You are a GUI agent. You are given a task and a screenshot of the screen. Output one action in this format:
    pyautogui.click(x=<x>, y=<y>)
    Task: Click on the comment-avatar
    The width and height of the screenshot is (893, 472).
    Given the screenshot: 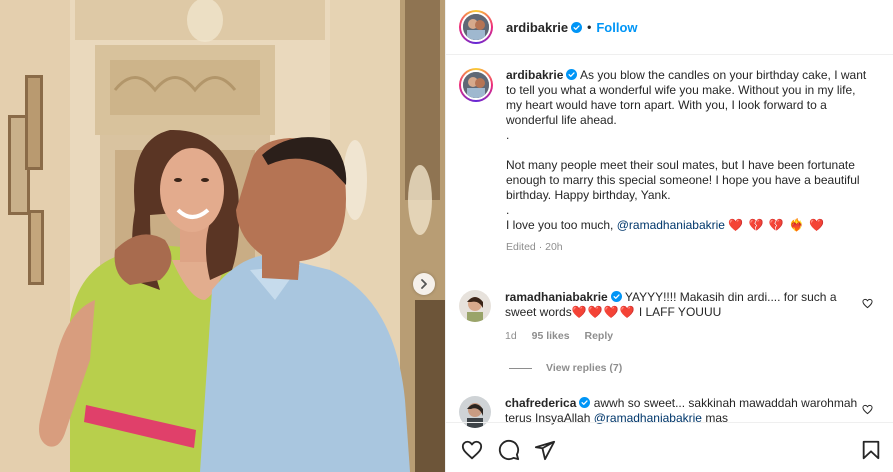 What is the action you would take?
    pyautogui.click(x=475, y=306)
    